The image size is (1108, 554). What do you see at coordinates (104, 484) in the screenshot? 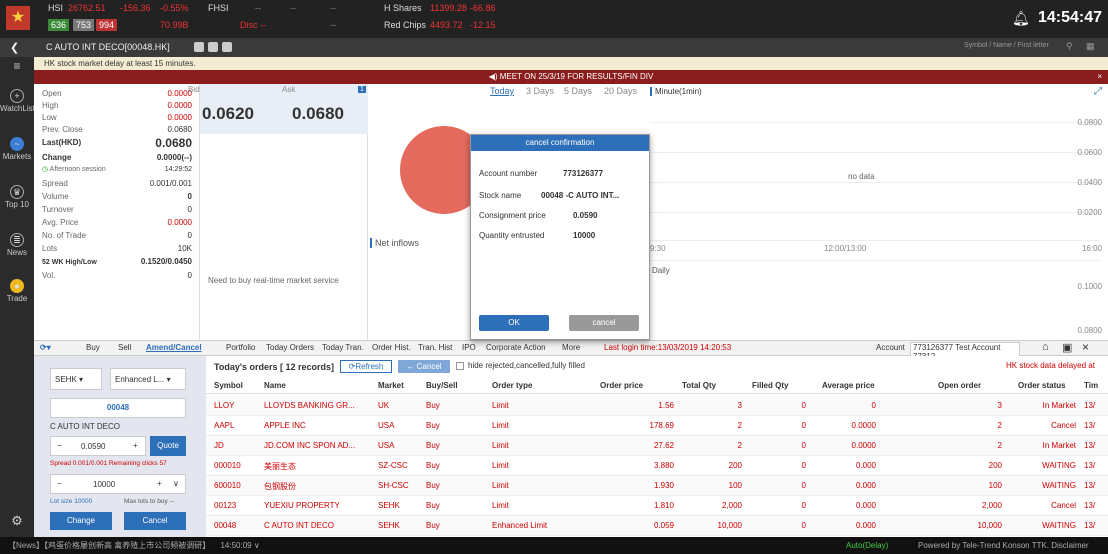
I see `qty-value: 10000` at bounding box center [104, 484].